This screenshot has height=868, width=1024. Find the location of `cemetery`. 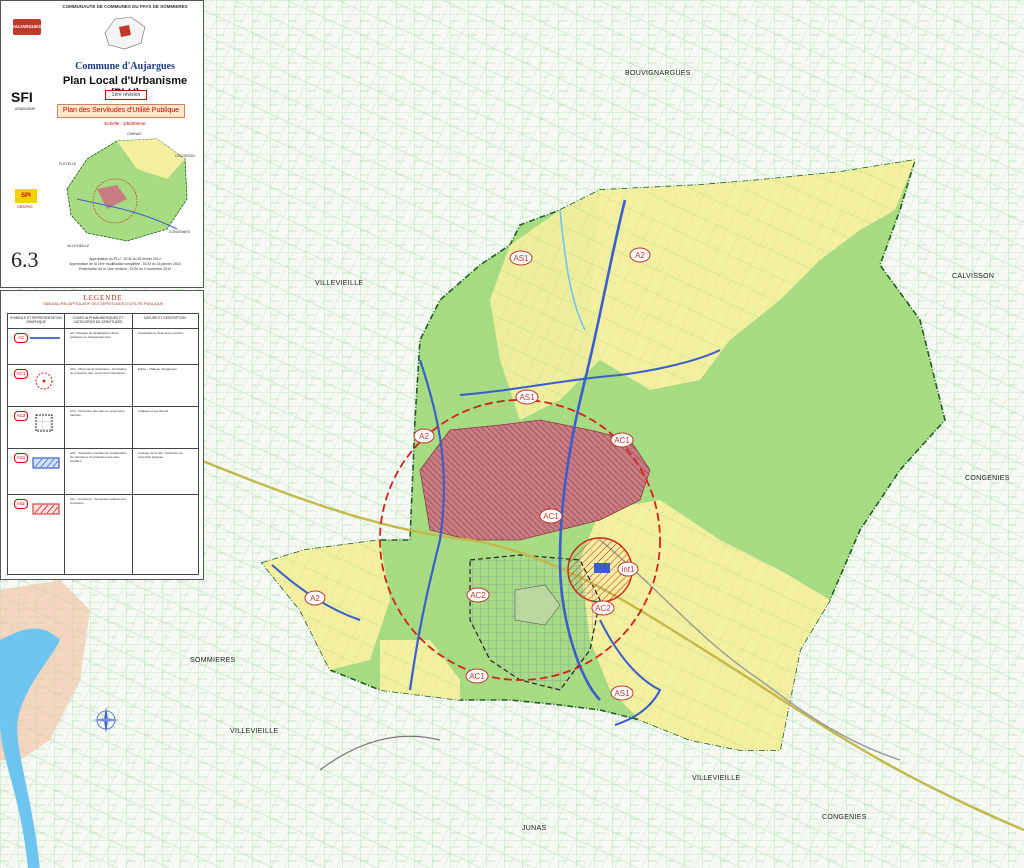

cemetery is located at coordinates (602, 568).